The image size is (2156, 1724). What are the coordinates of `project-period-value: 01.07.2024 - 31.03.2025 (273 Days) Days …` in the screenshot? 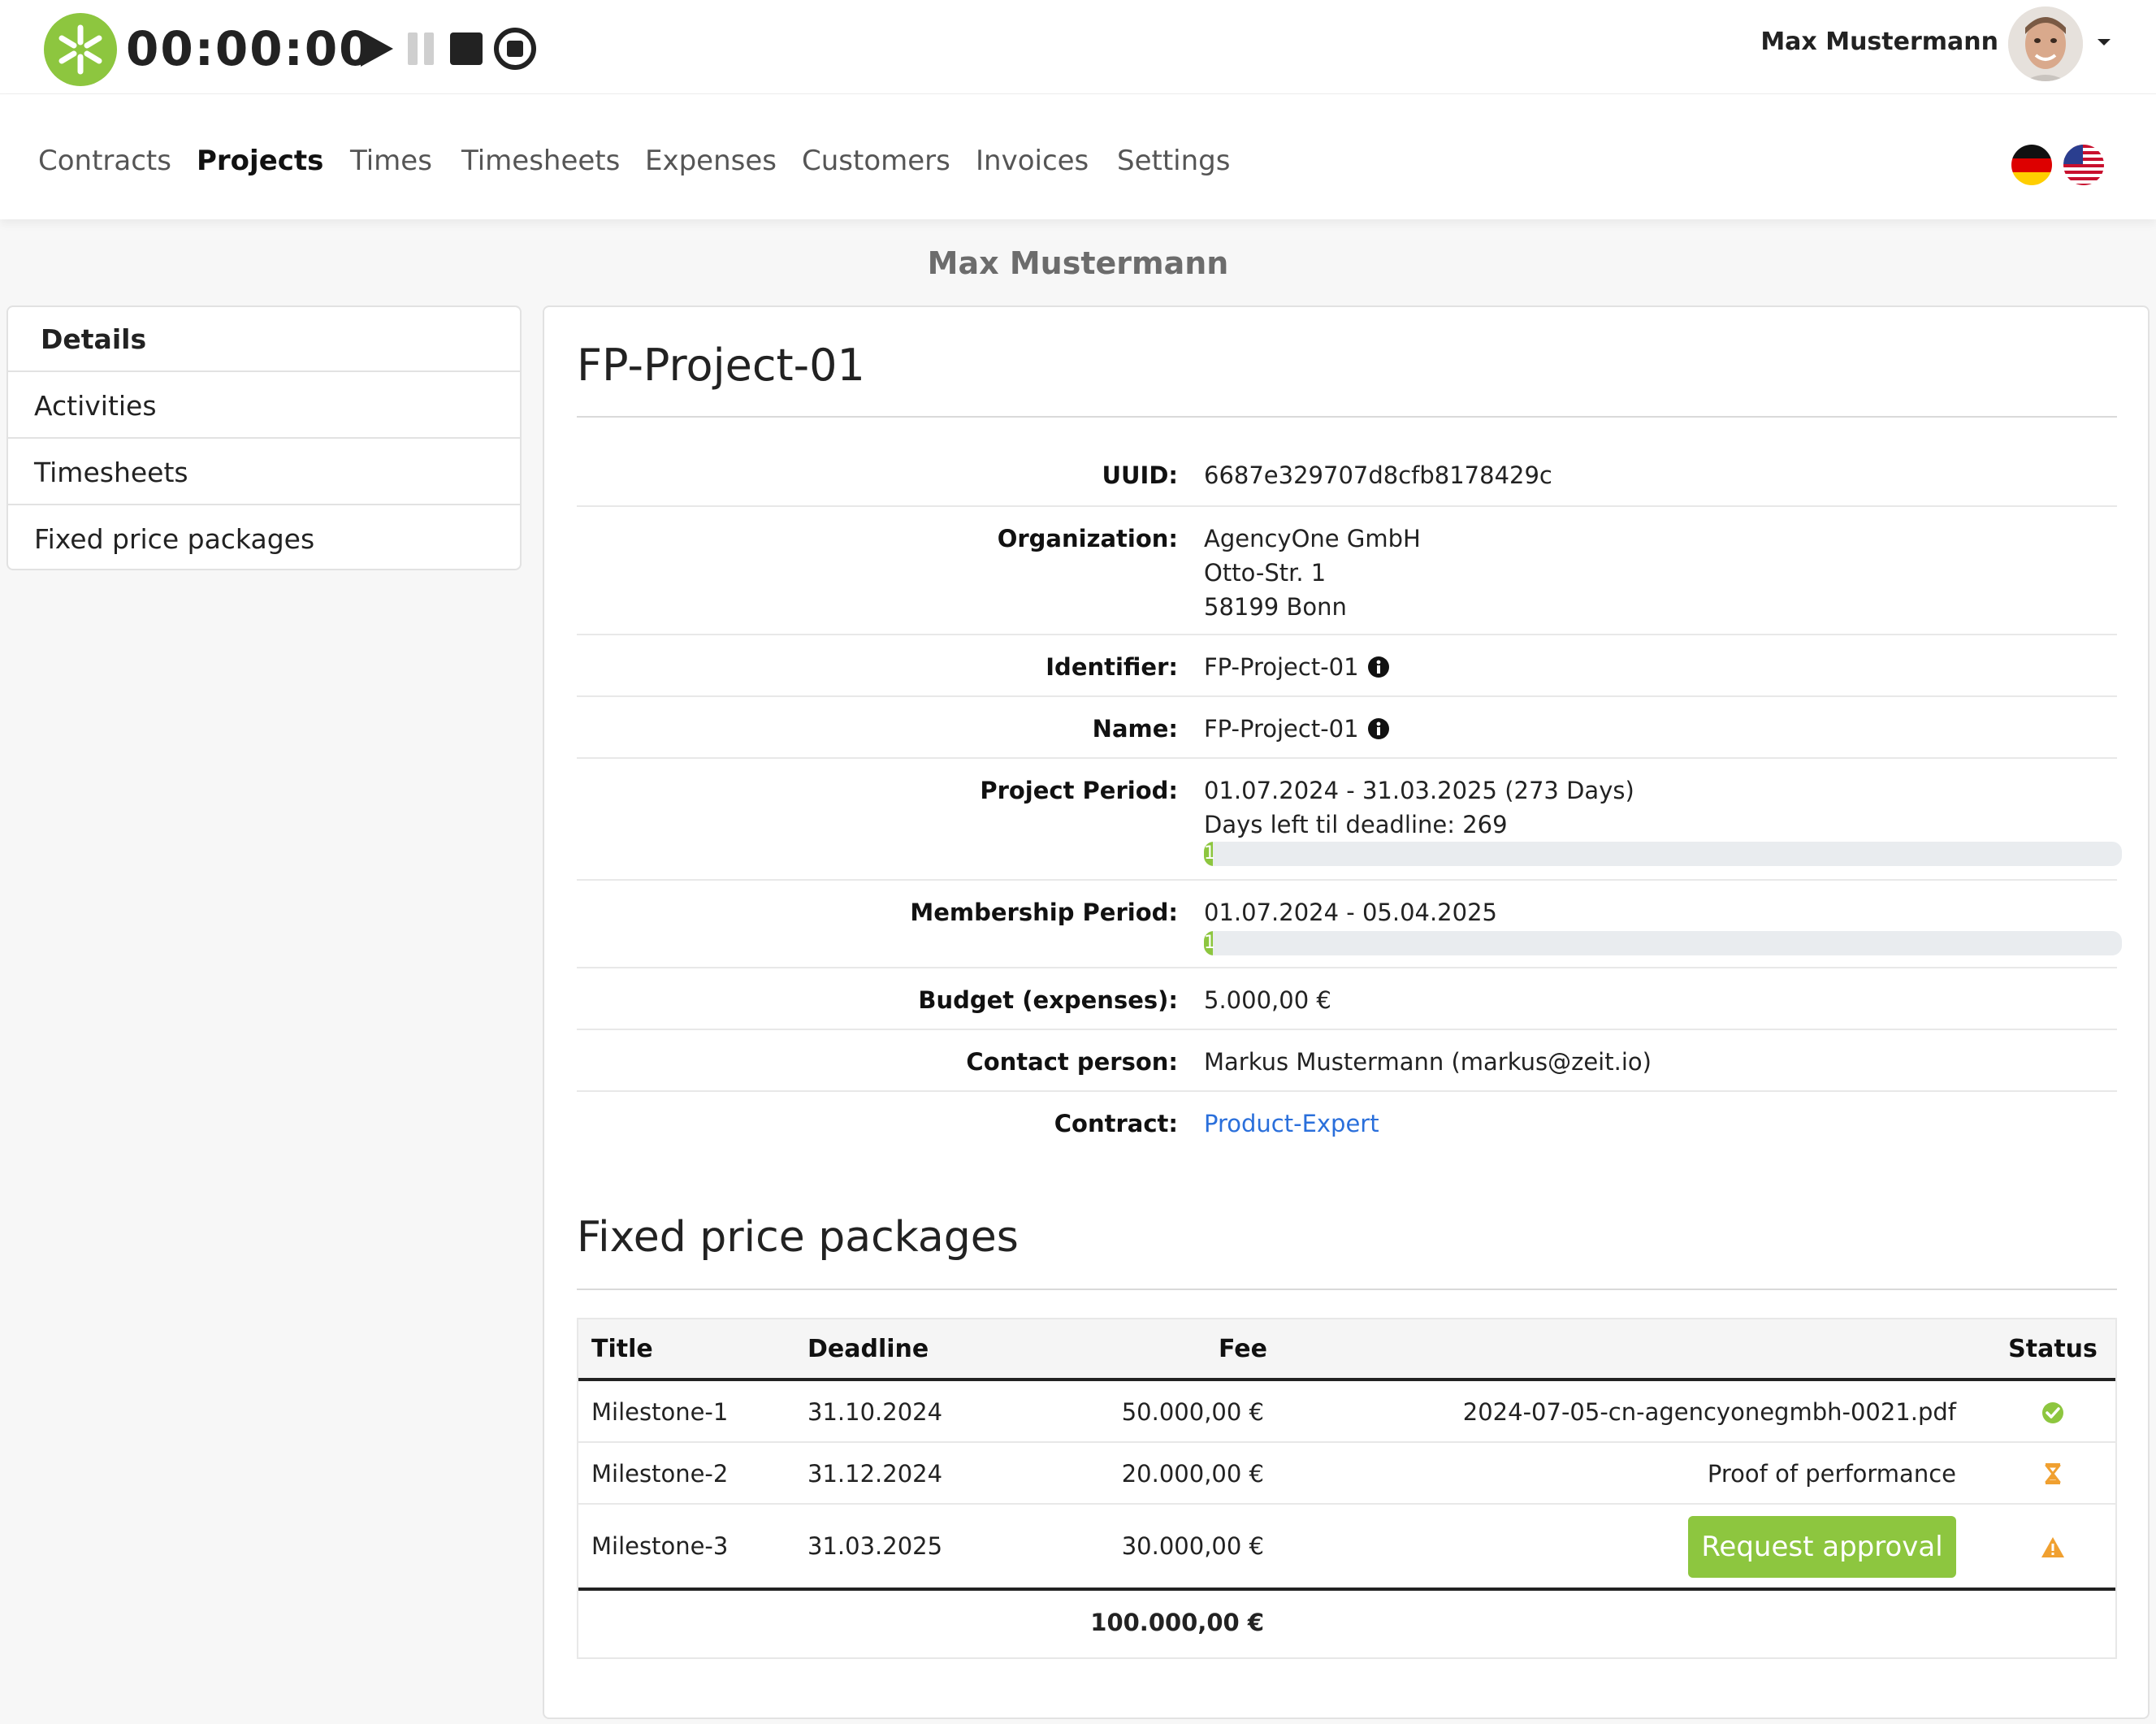 It's located at (1419, 807).